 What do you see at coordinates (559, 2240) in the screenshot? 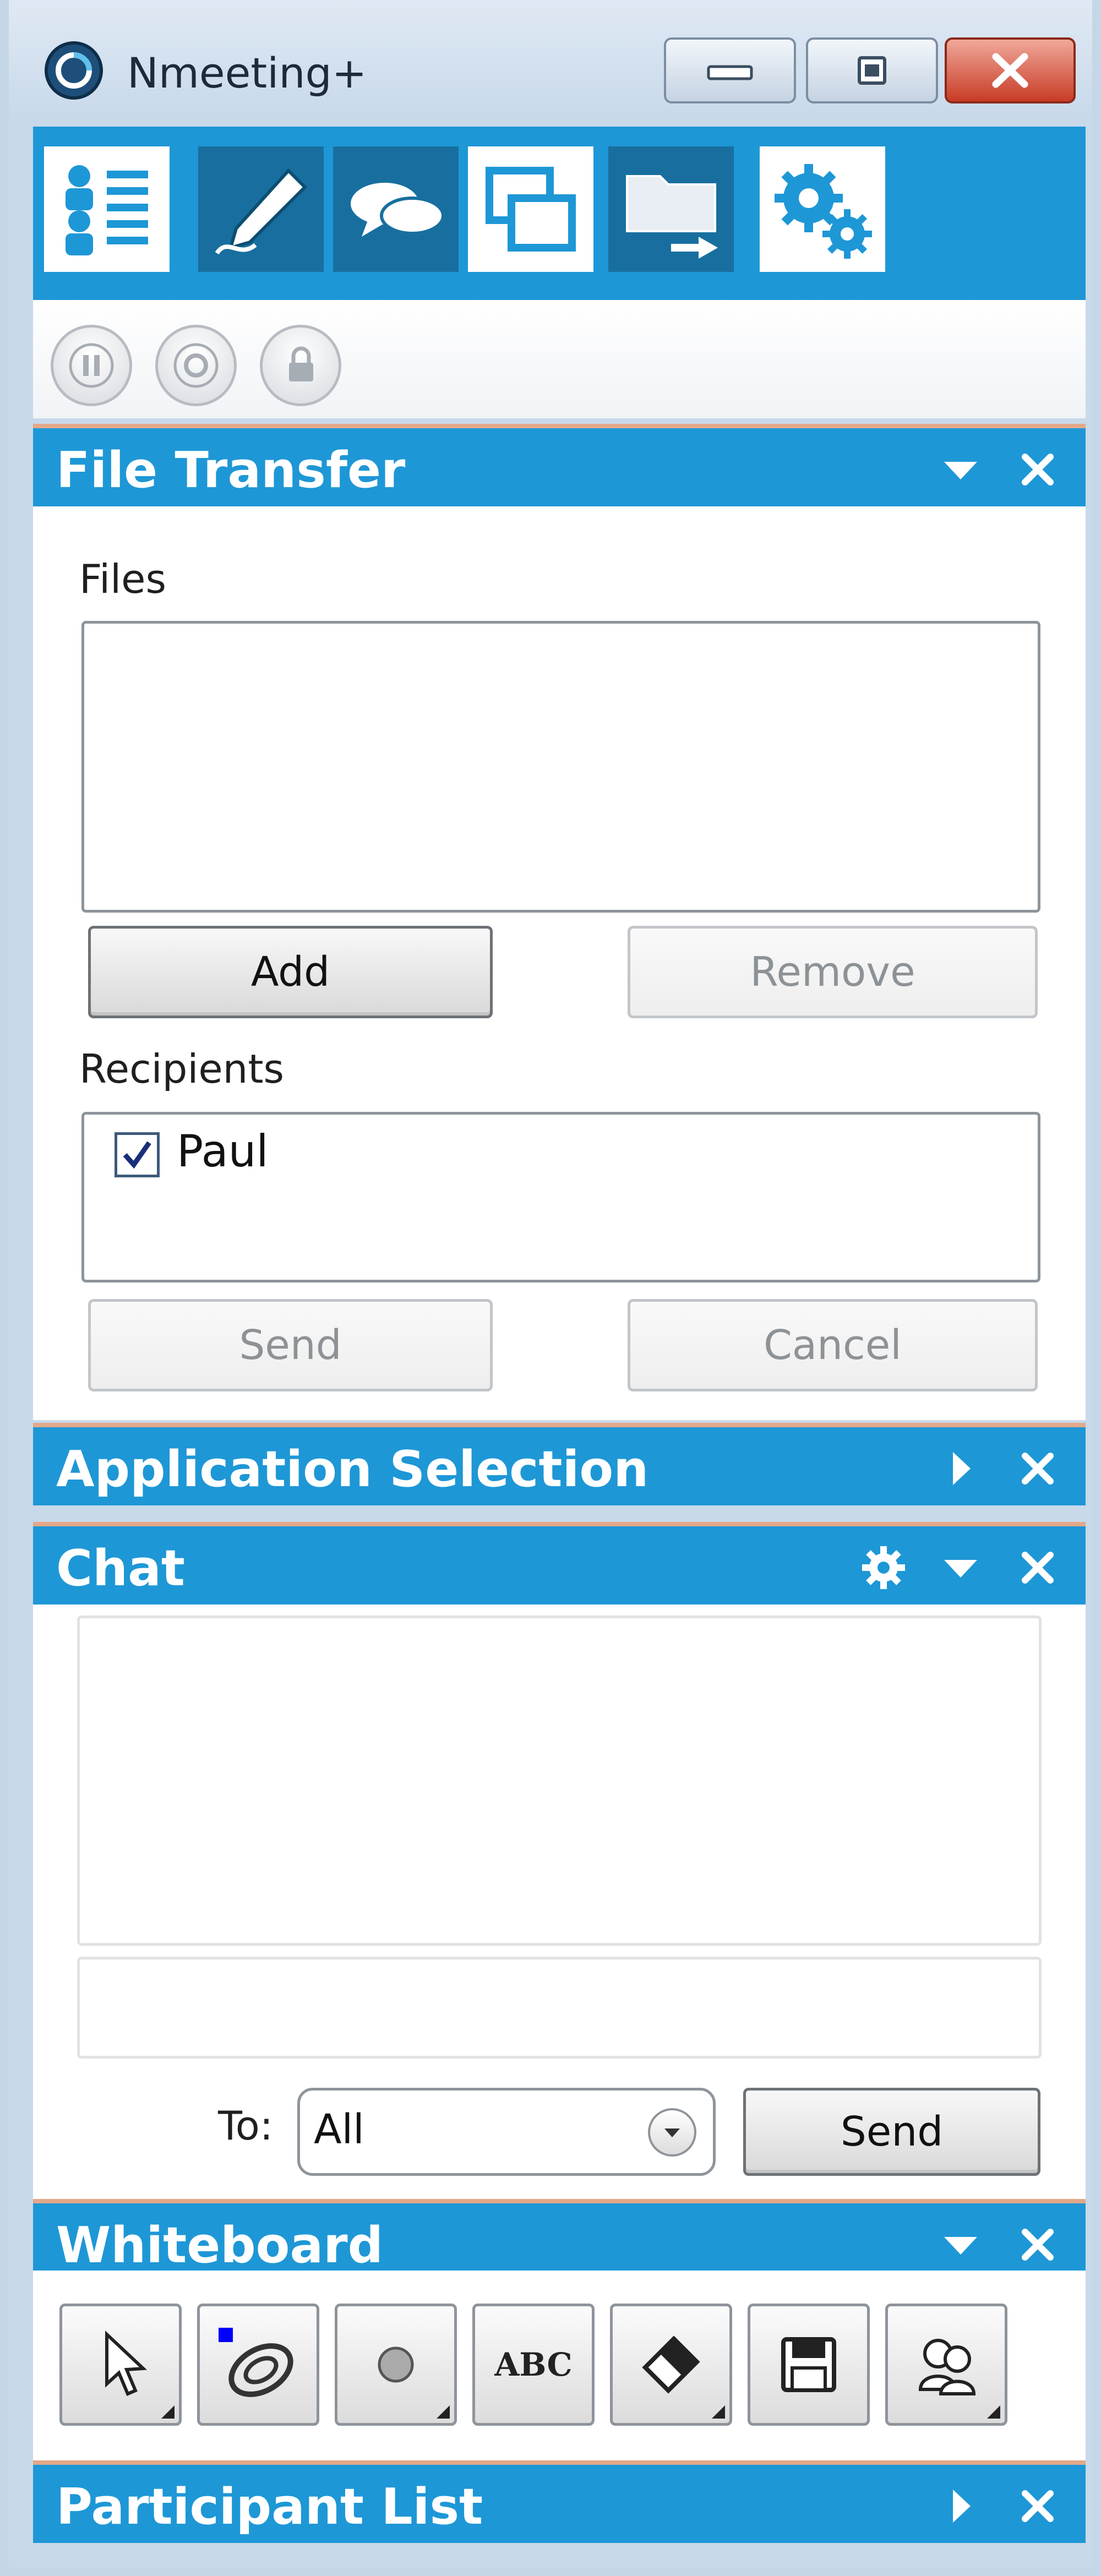
I see `whiteboard-header: Whiteboard` at bounding box center [559, 2240].